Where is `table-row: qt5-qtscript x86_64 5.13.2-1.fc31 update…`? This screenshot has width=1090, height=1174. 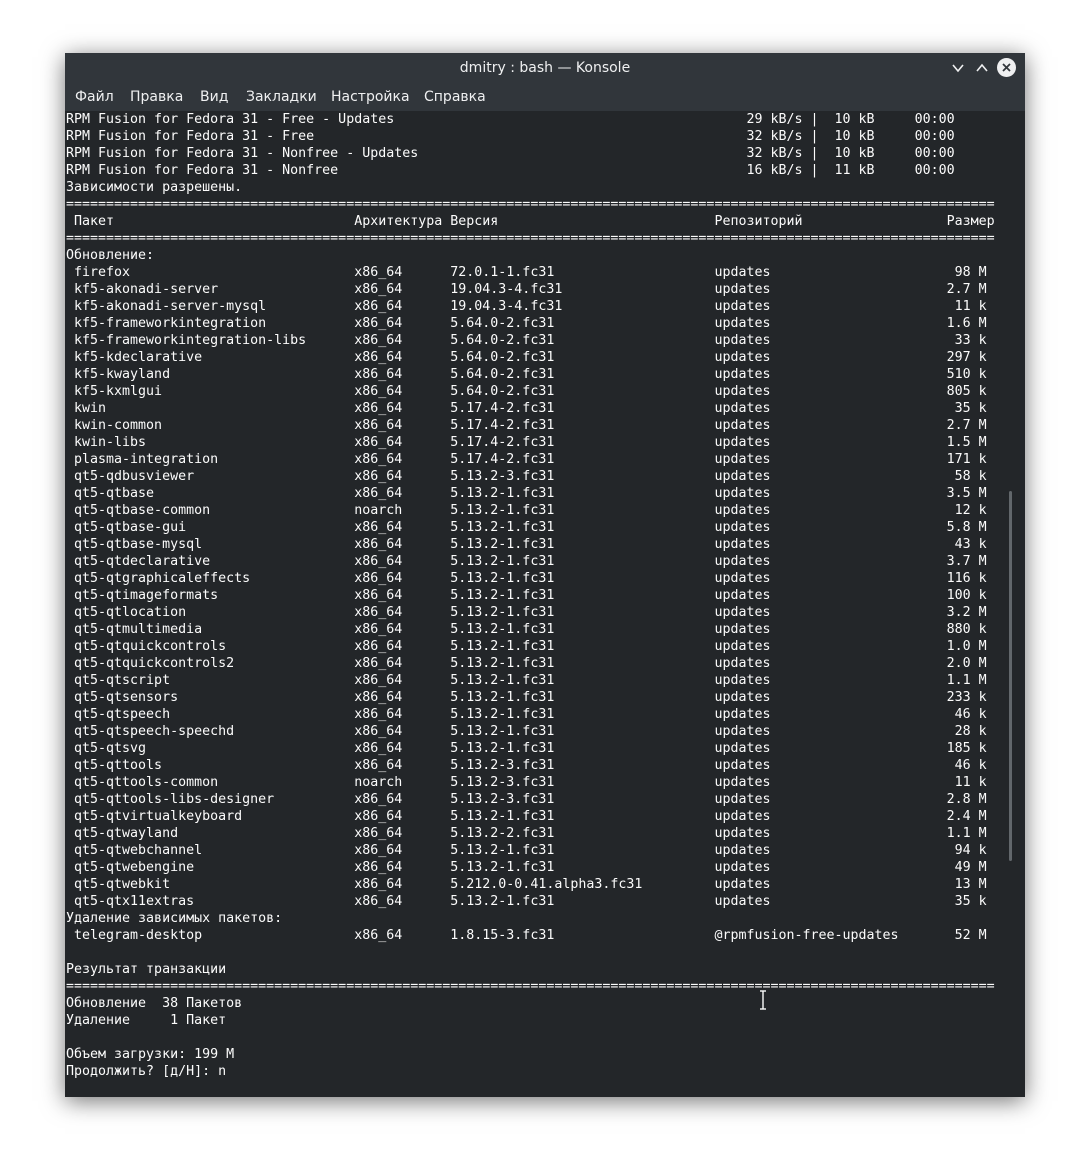 table-row: qt5-qtscript x86_64 5.13.2-1.fc31 update… is located at coordinates (526, 680).